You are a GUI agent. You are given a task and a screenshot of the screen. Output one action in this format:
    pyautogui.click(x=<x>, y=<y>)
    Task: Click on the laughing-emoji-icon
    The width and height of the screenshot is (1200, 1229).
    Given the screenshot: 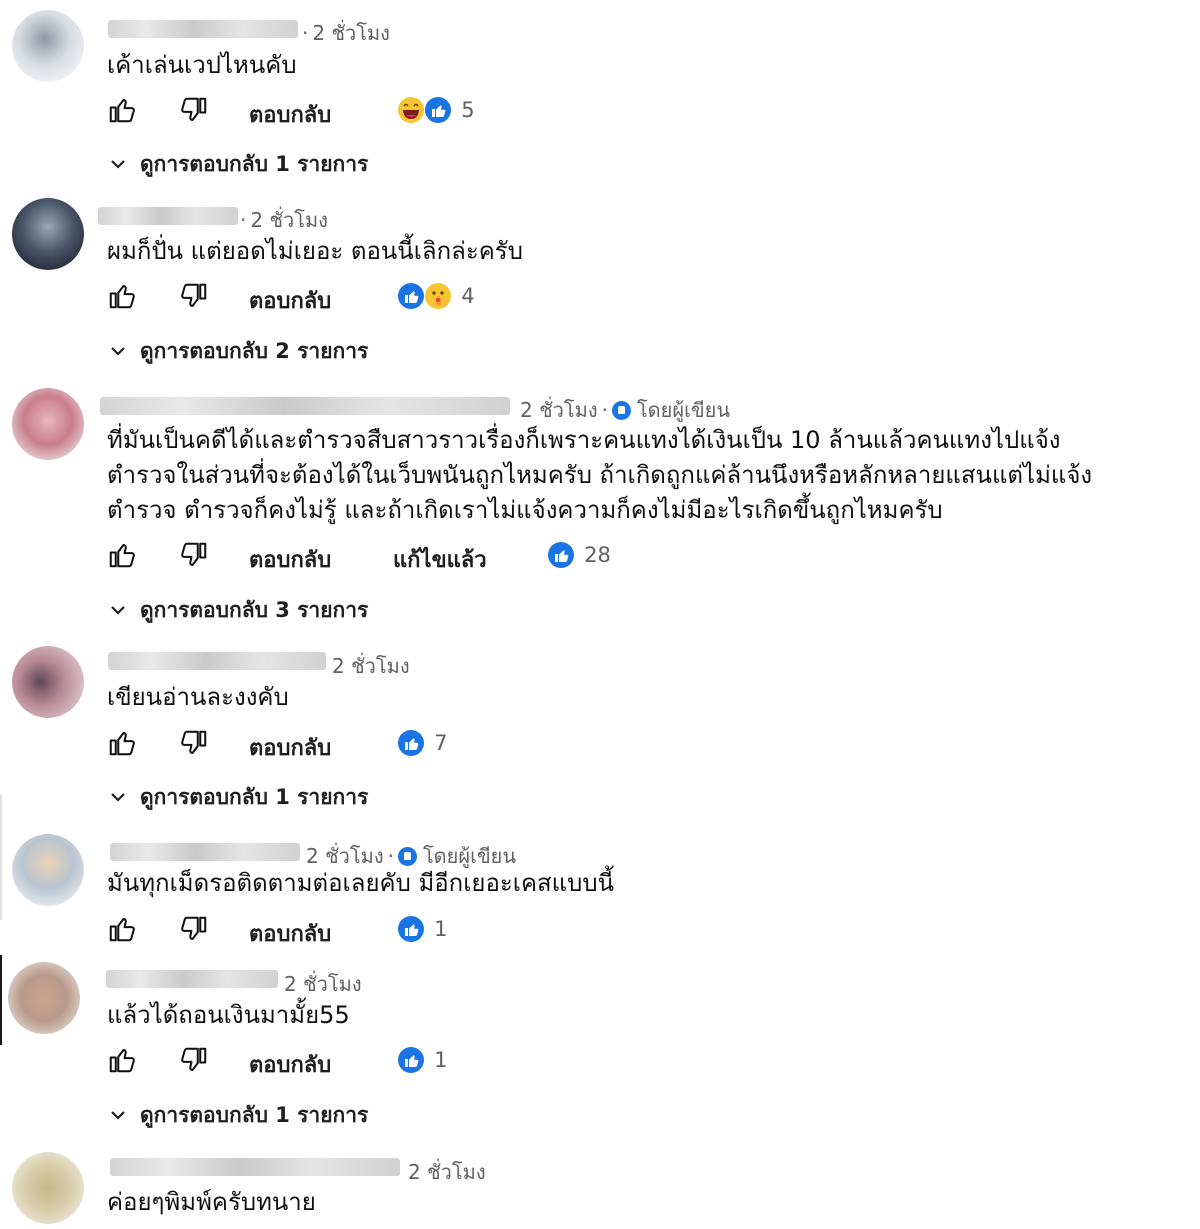 What is the action you would take?
    pyautogui.click(x=411, y=110)
    